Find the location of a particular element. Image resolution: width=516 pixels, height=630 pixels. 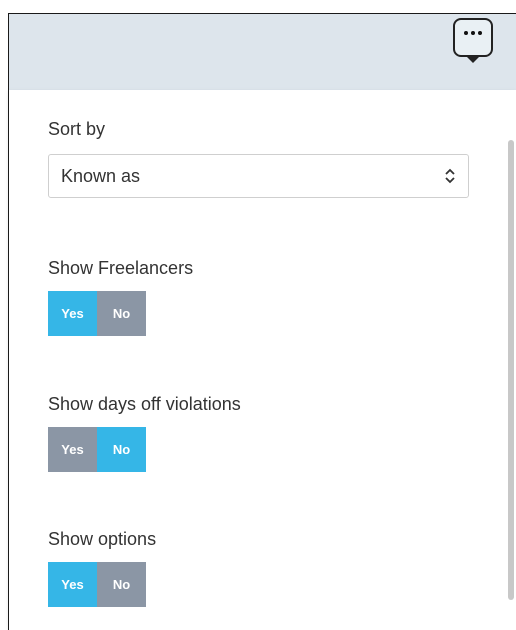

show-options-toggle: Yes No is located at coordinates (97, 584).